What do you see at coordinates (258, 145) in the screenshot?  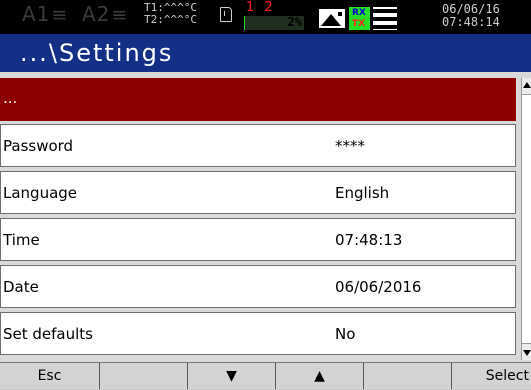 I see `menu-item-password: Password ****` at bounding box center [258, 145].